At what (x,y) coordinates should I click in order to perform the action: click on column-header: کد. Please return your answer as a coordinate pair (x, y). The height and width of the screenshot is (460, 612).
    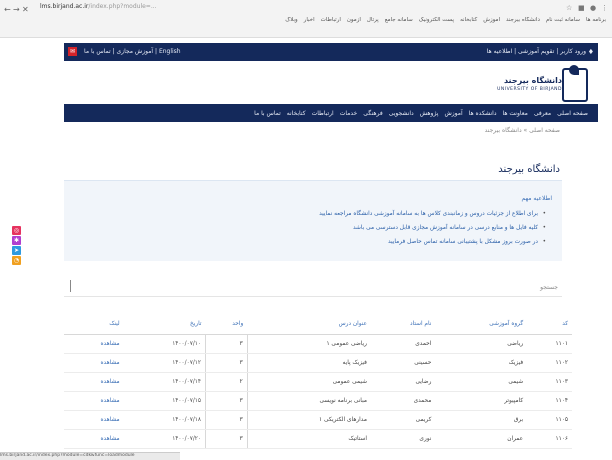
    Looking at the image, I should click on (549, 324).